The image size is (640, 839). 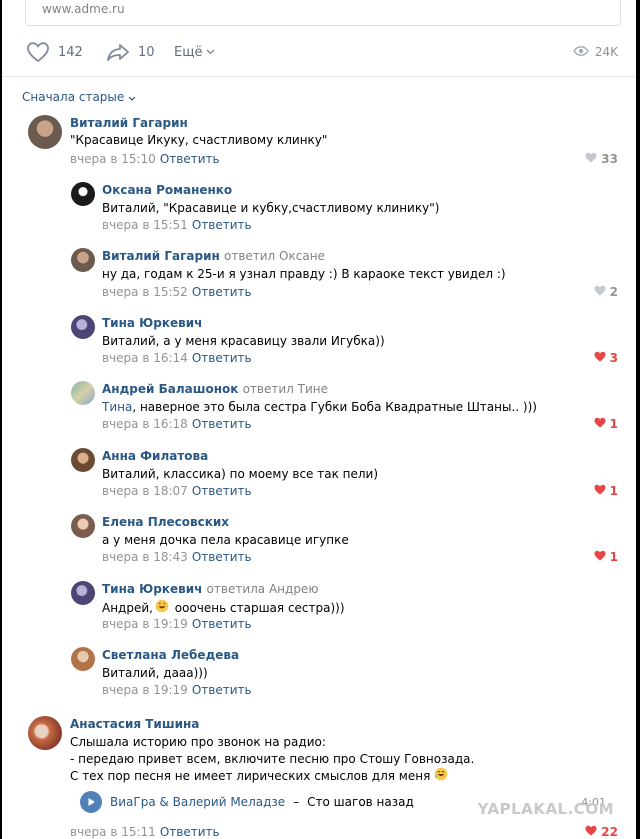 I want to click on sort-dropdown: Сначала старые, so click(x=79, y=97).